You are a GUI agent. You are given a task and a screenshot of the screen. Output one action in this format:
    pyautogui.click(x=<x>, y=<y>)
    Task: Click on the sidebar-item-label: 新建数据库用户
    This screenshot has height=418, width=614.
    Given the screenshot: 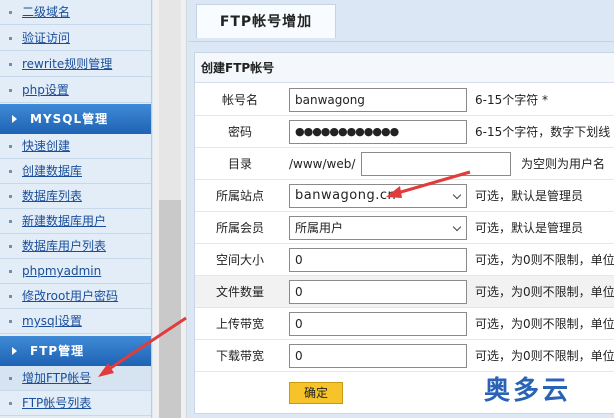 What is the action you would take?
    pyautogui.click(x=64, y=221)
    